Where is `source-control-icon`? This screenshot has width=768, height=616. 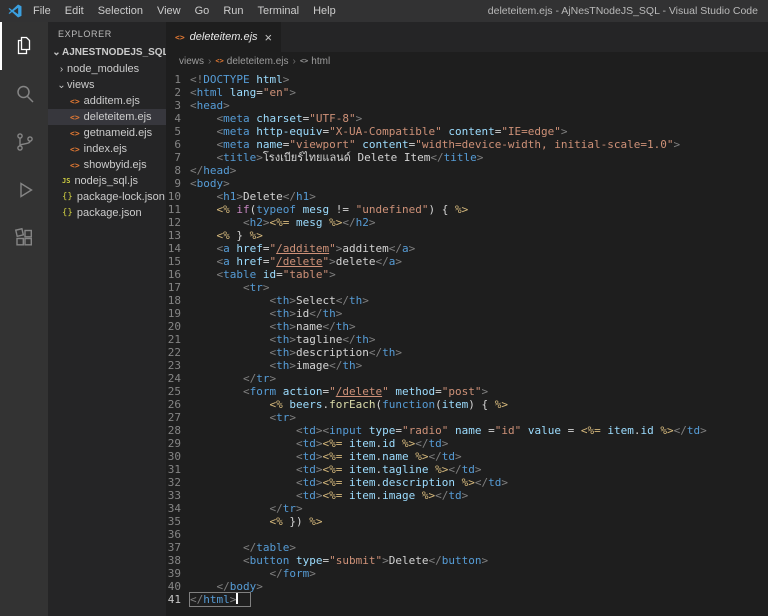
source-control-icon is located at coordinates (24, 142).